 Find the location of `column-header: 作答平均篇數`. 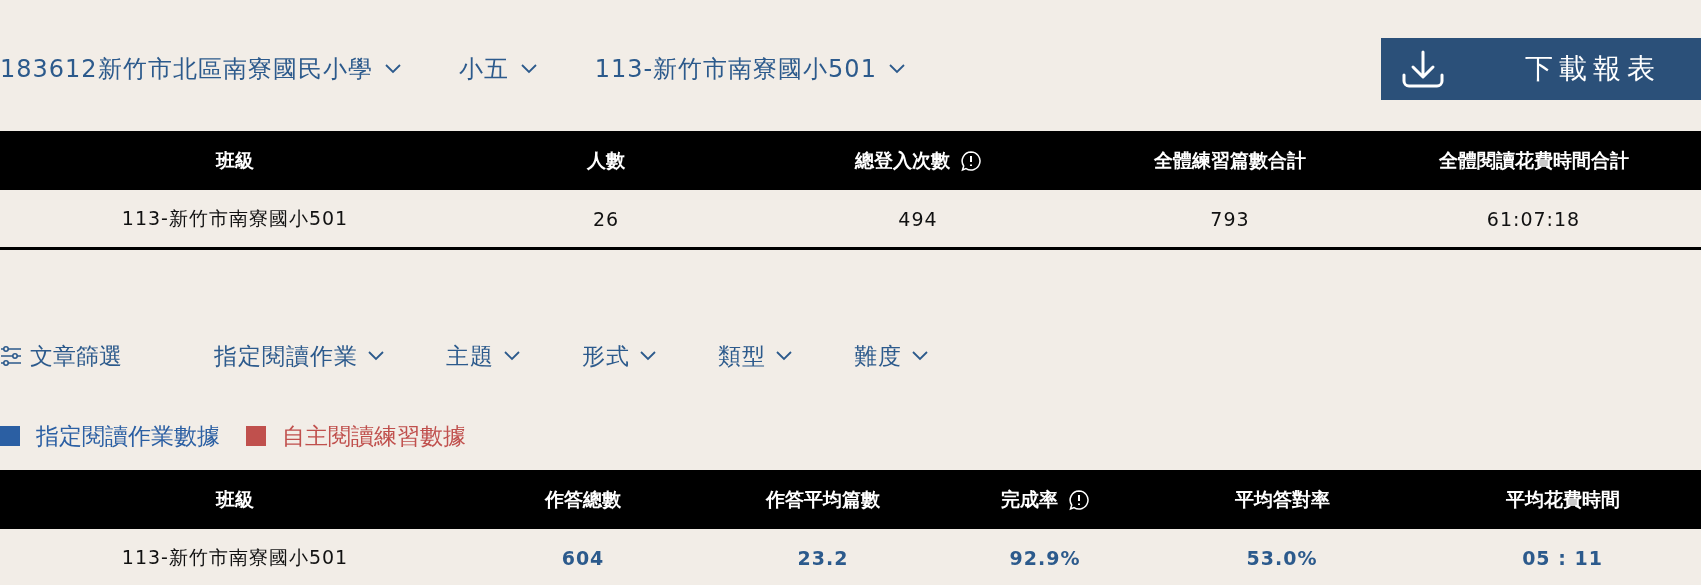

column-header: 作答平均篇數 is located at coordinates (823, 499).